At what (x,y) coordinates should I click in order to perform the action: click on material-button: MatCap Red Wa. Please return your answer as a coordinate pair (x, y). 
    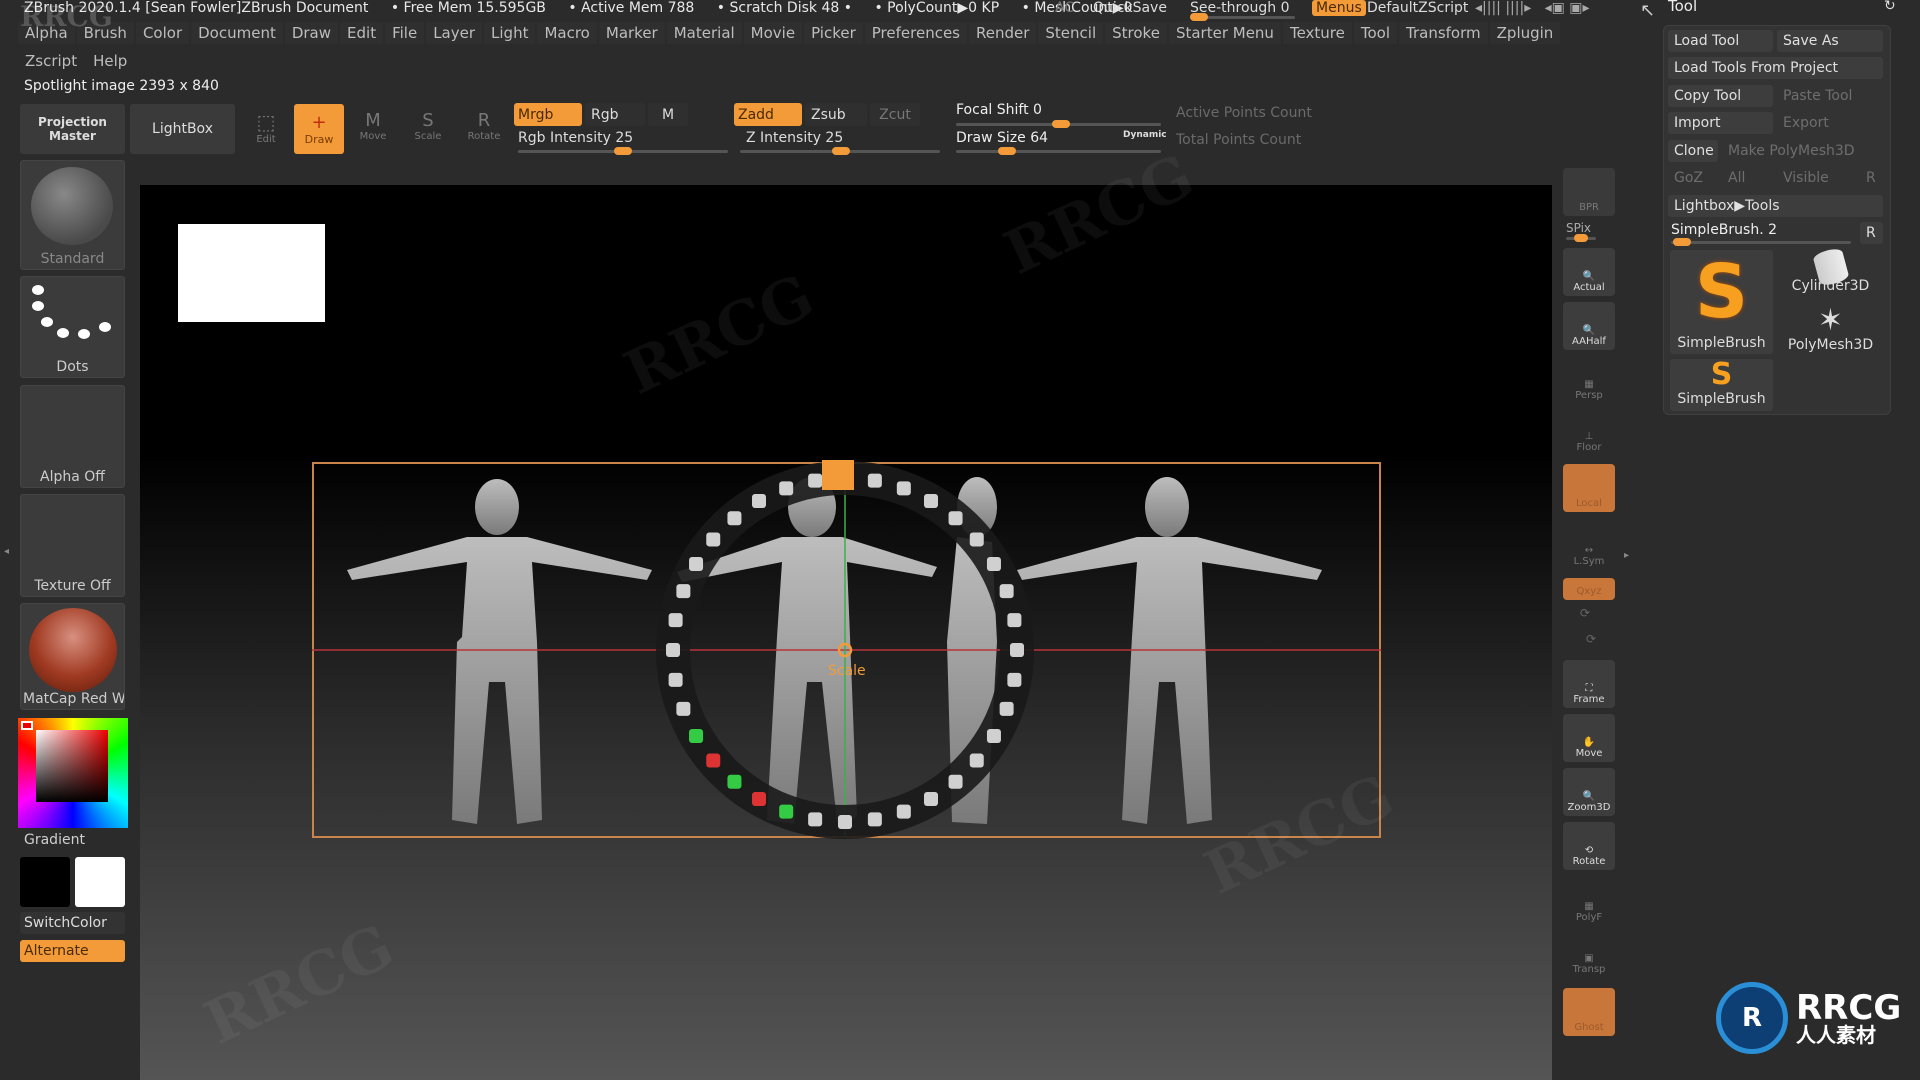
    Looking at the image, I should click on (72, 656).